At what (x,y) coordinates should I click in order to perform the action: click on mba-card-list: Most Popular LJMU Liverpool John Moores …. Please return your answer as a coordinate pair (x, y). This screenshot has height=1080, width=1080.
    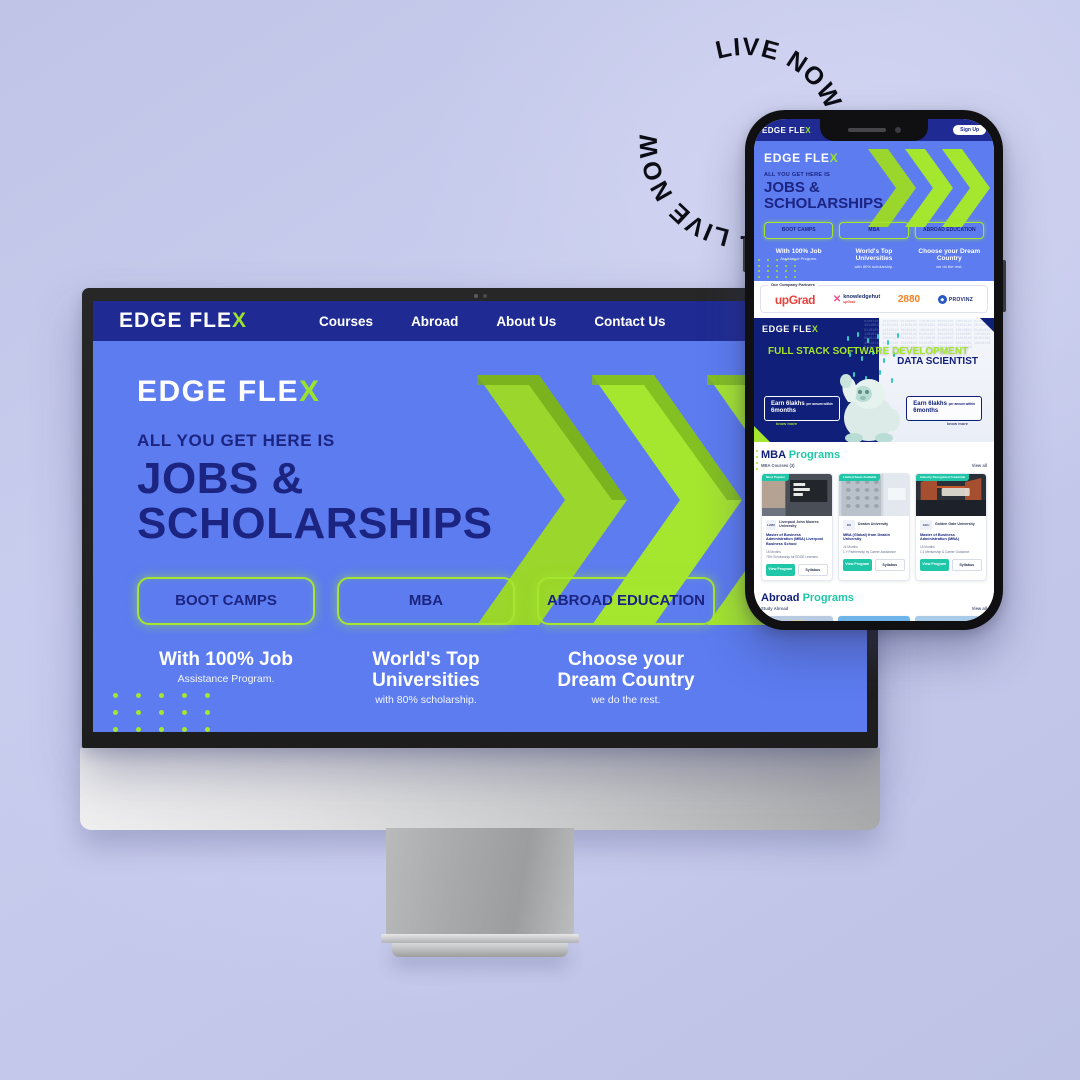
    Looking at the image, I should click on (874, 526).